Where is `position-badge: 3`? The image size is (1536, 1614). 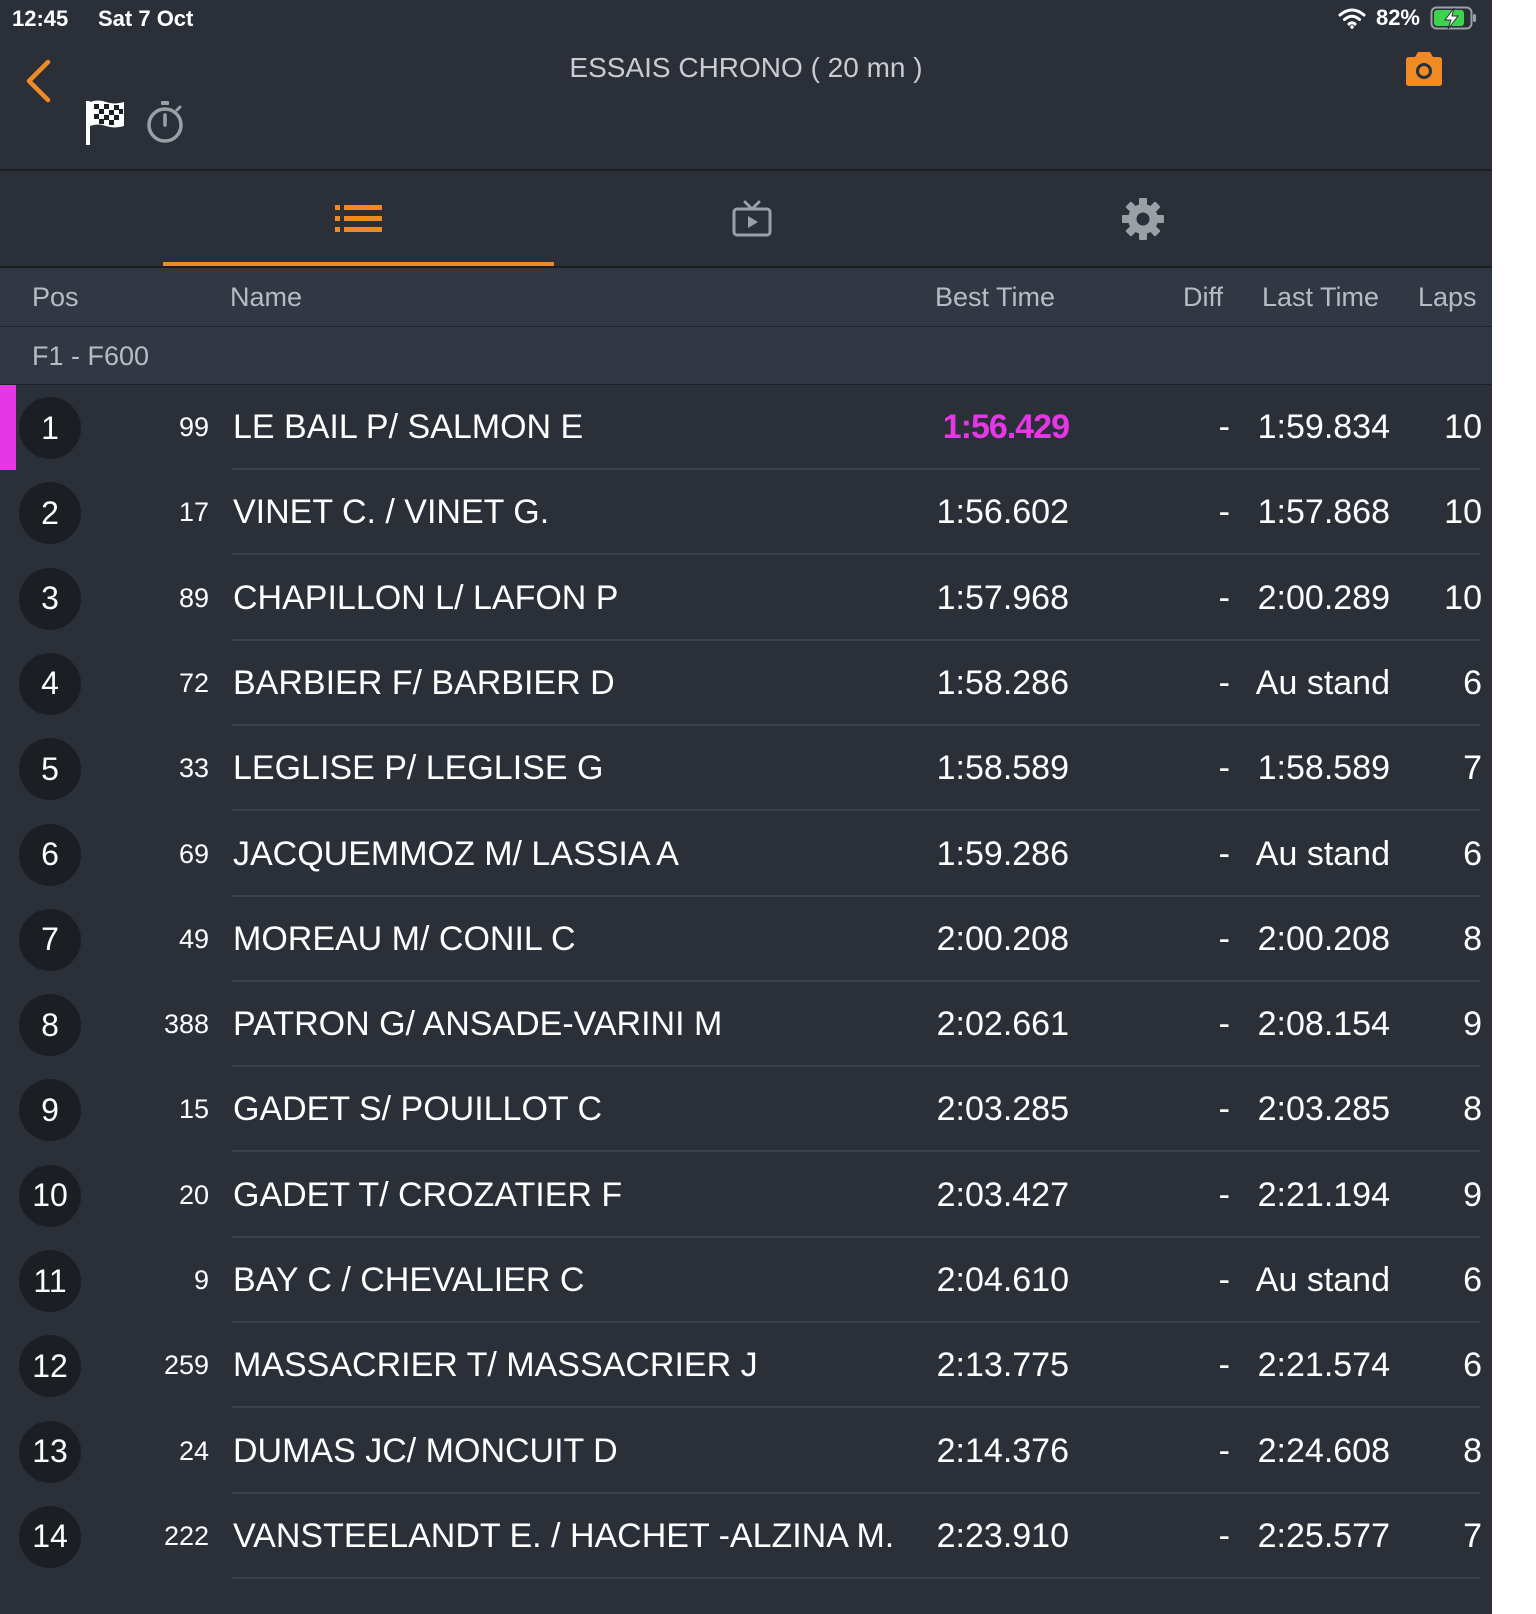 position-badge: 3 is located at coordinates (50, 598).